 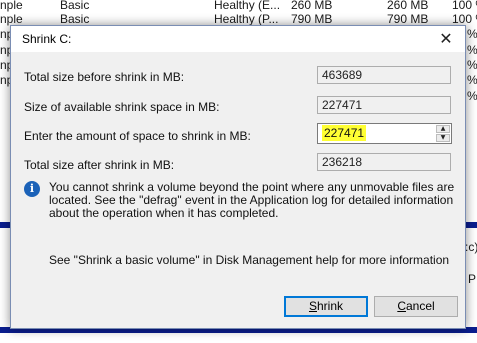 I want to click on total-after-value: 236218, so click(x=384, y=162).